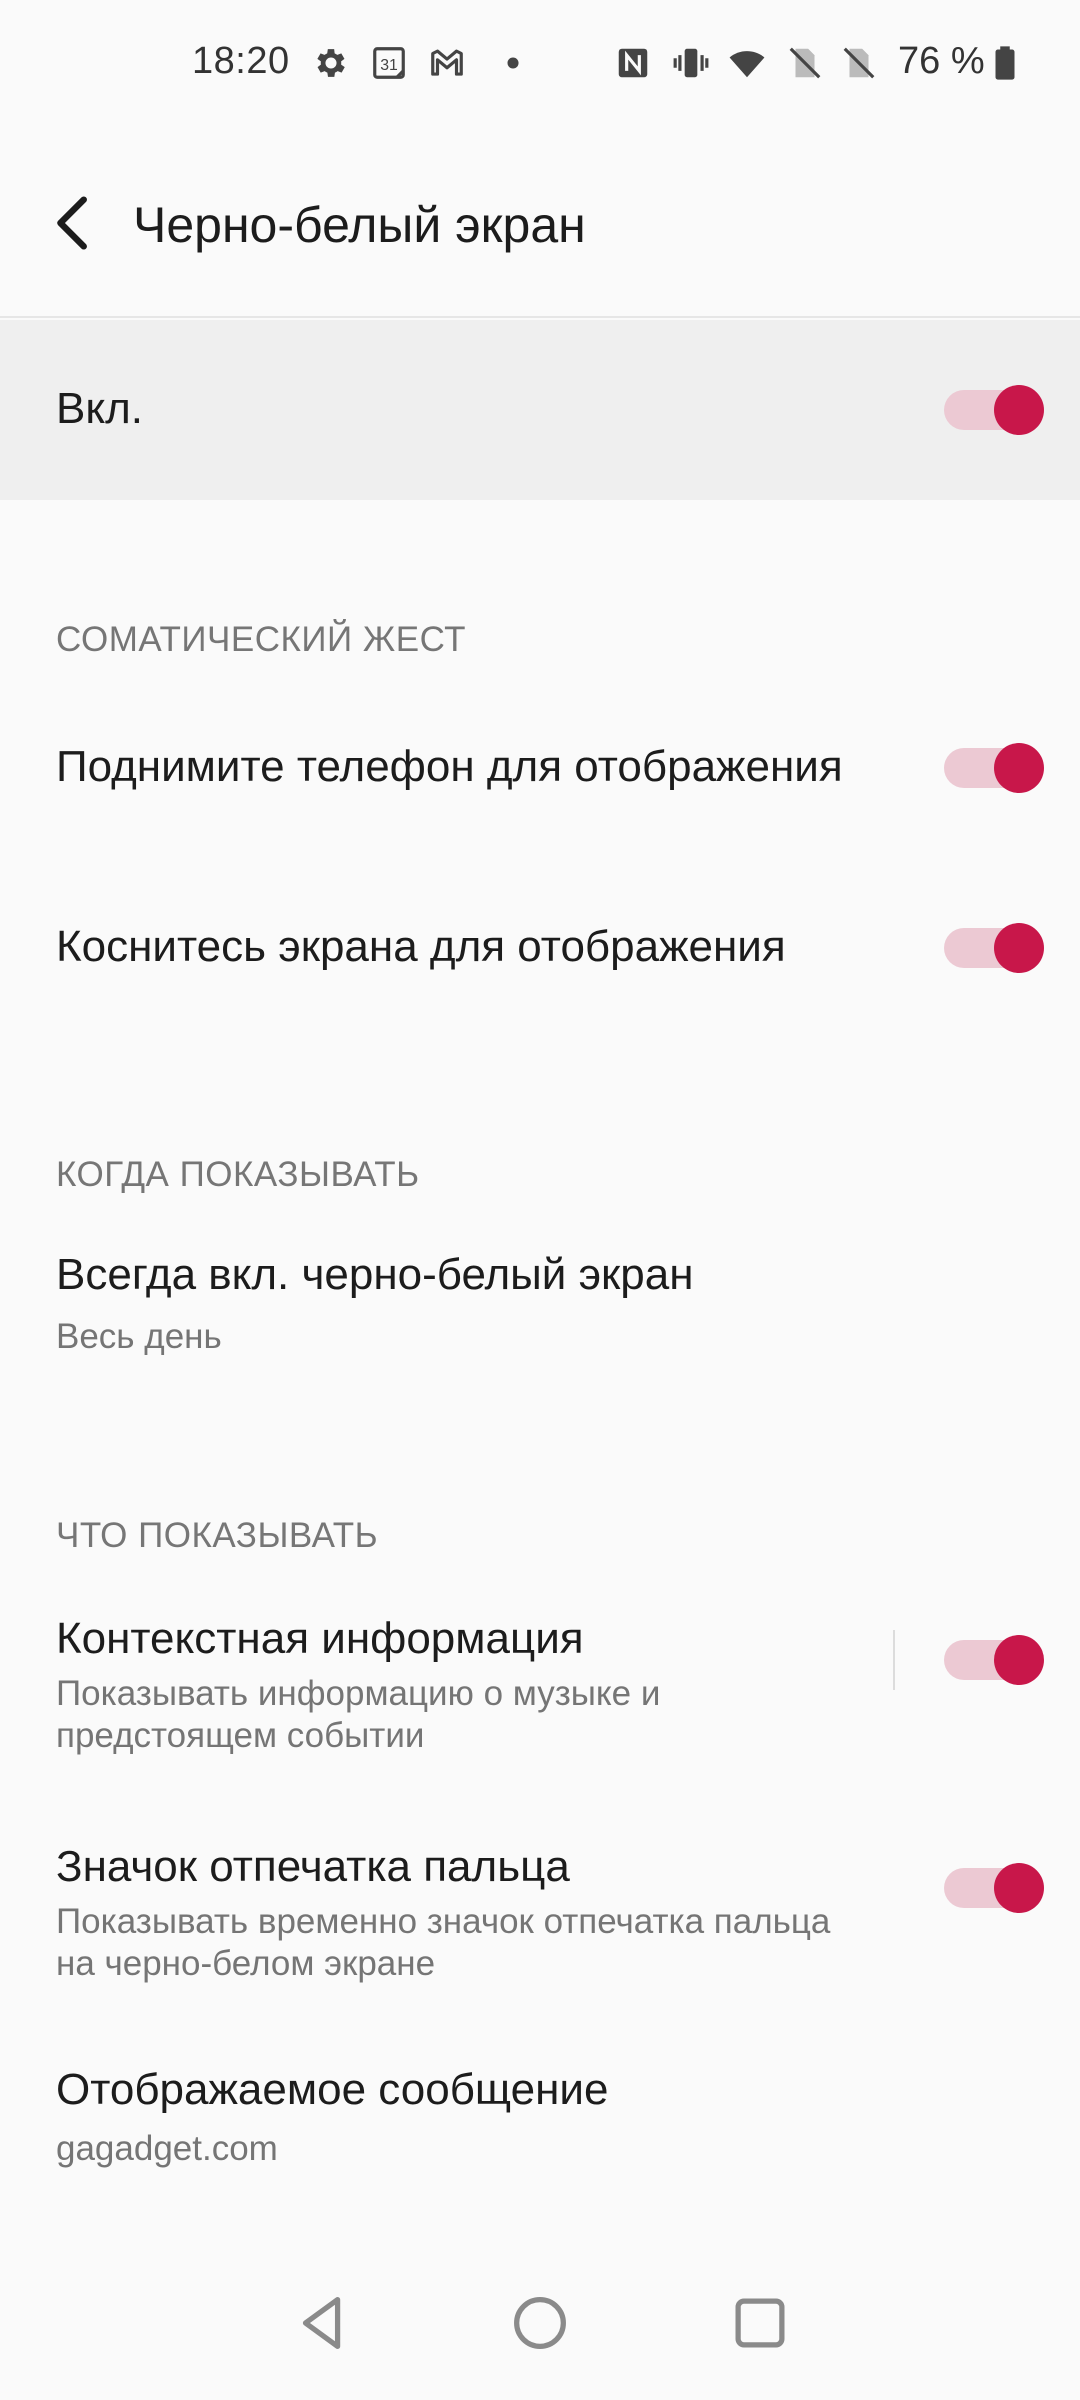  What do you see at coordinates (449, 766) in the screenshot?
I see `row-title: Поднимите телефон для отображения` at bounding box center [449, 766].